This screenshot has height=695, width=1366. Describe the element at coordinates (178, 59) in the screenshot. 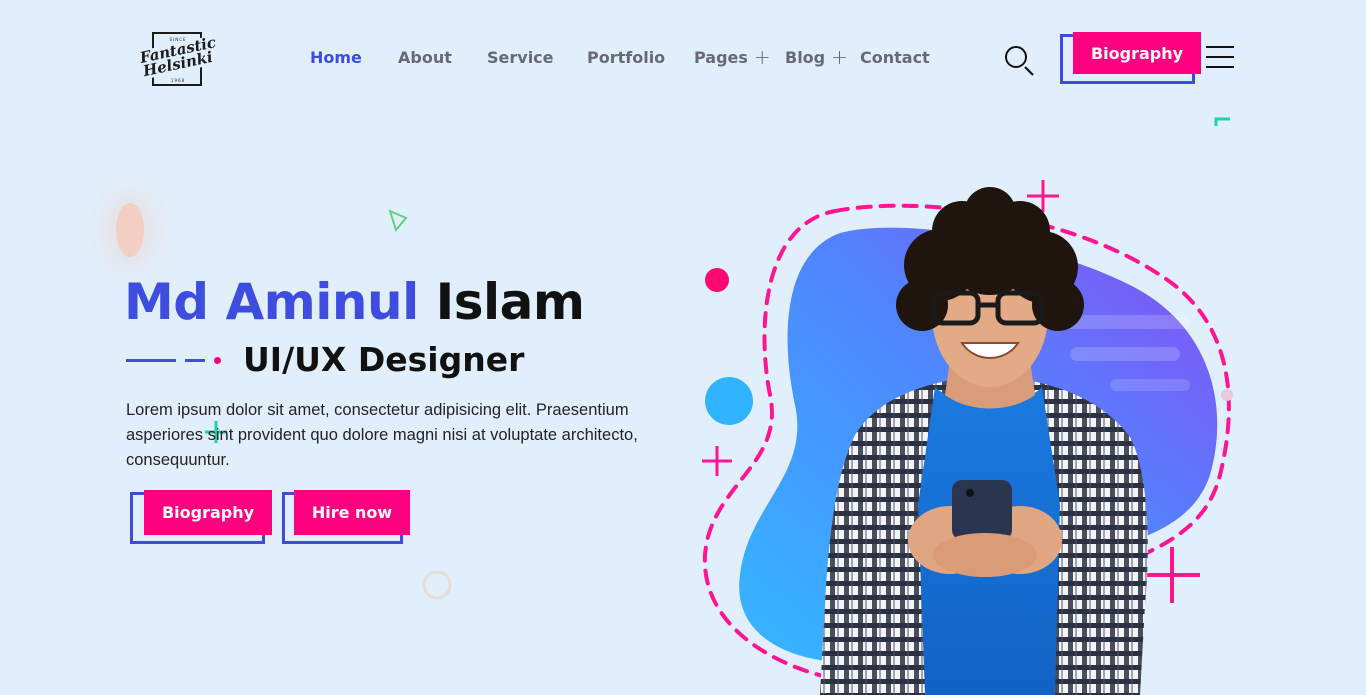

I see `site-logo: SINCE Fantastic Helsinki 1968` at that location.